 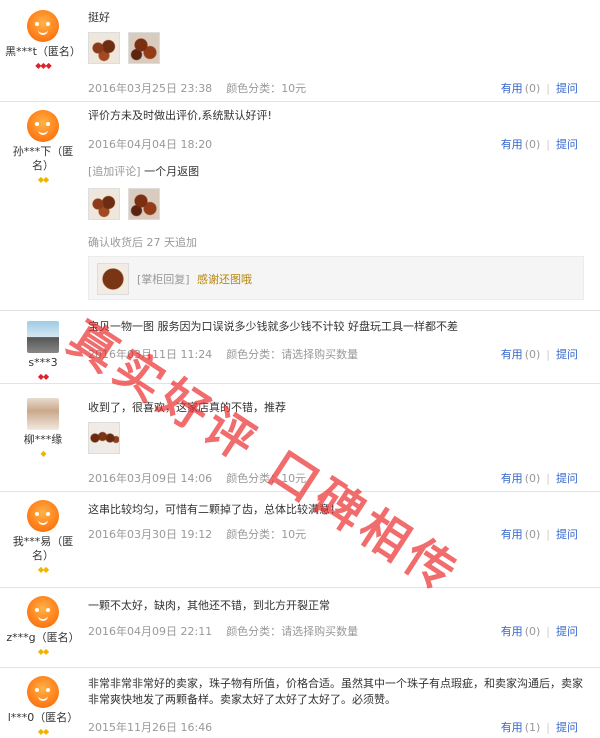 What do you see at coordinates (214, 509) in the screenshot?
I see `review-text: 这串比较均匀，可惜有二颗掉了齿，总体比较满意！` at bounding box center [214, 509].